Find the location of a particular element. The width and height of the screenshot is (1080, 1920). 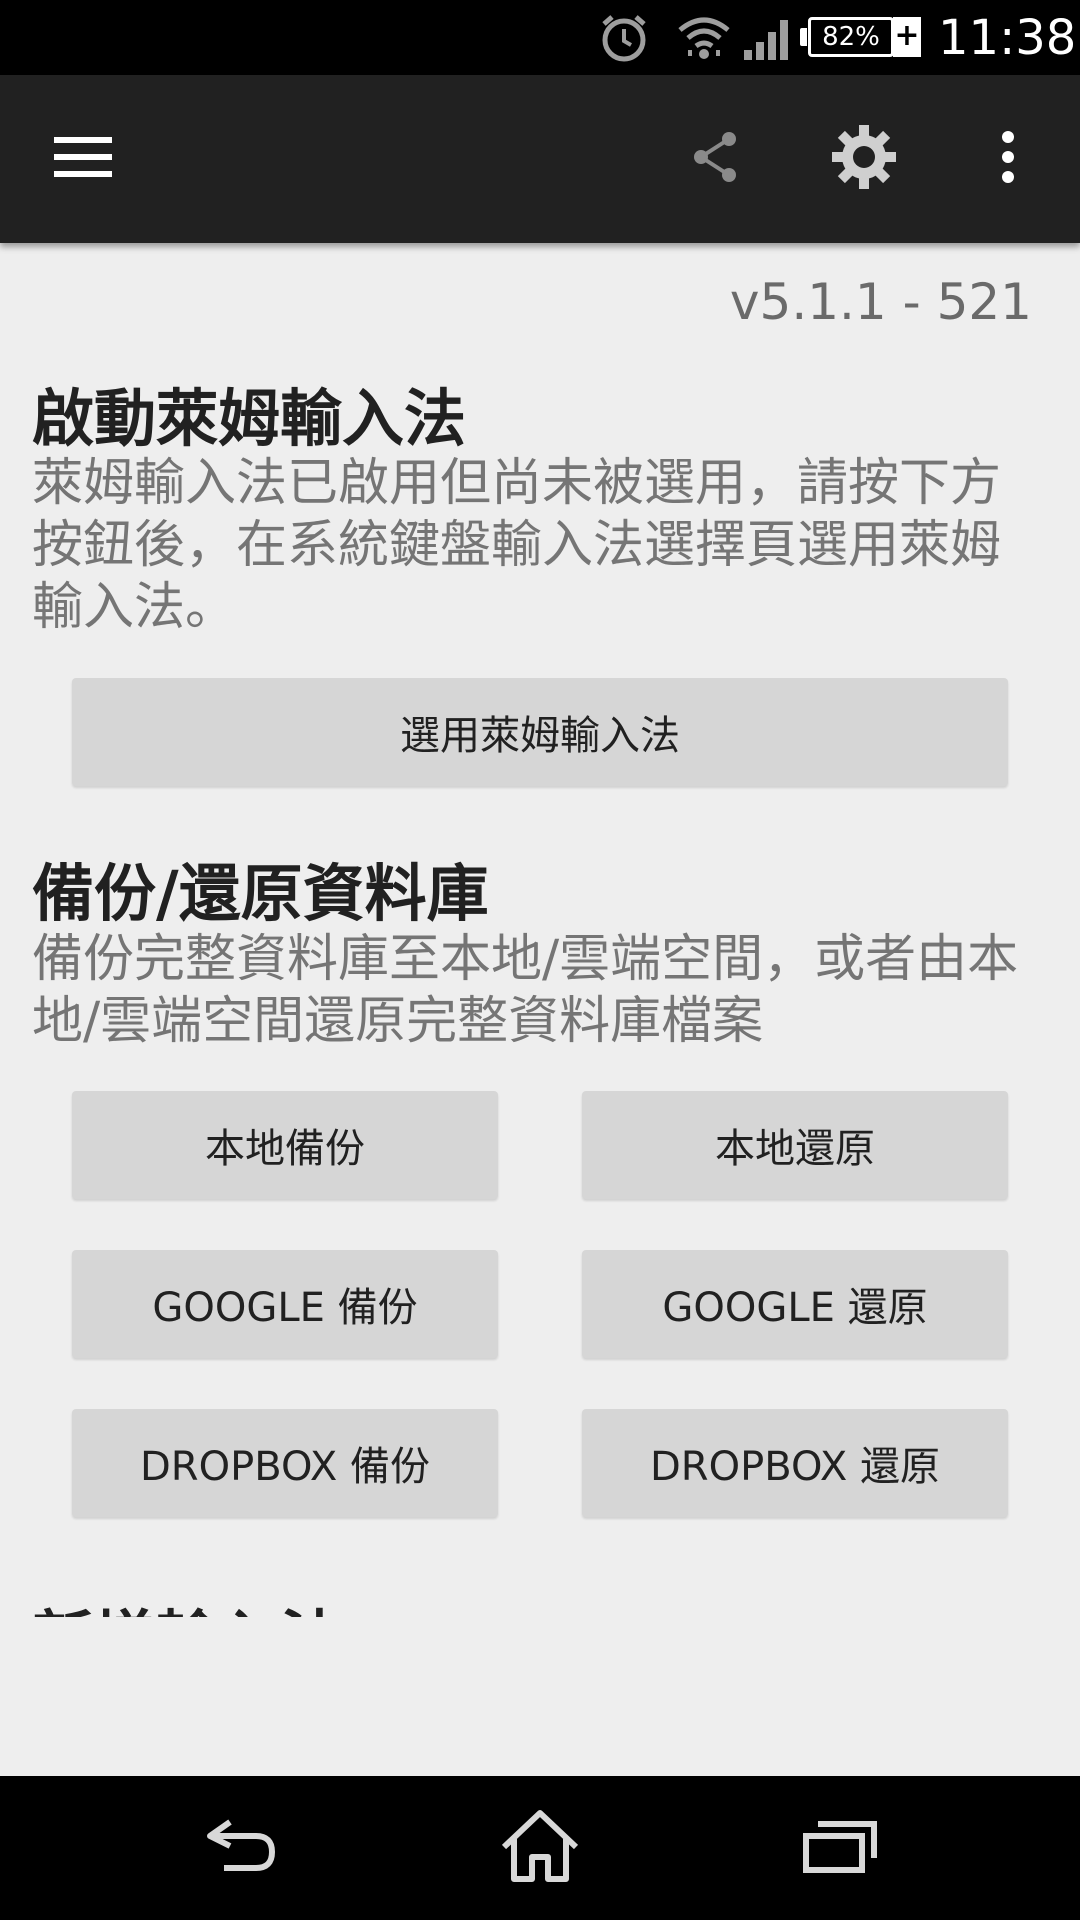

home-button is located at coordinates (540, 1848).